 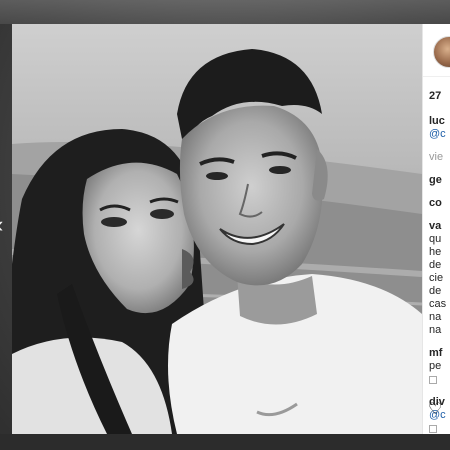 I want to click on backdrop-header, so click(x=225, y=12).